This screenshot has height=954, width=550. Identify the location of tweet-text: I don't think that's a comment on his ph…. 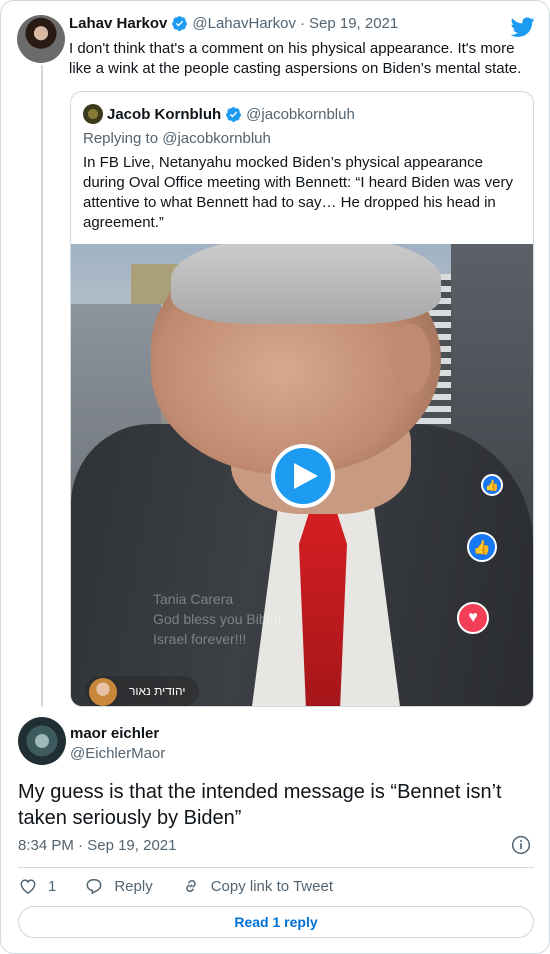
(295, 58).